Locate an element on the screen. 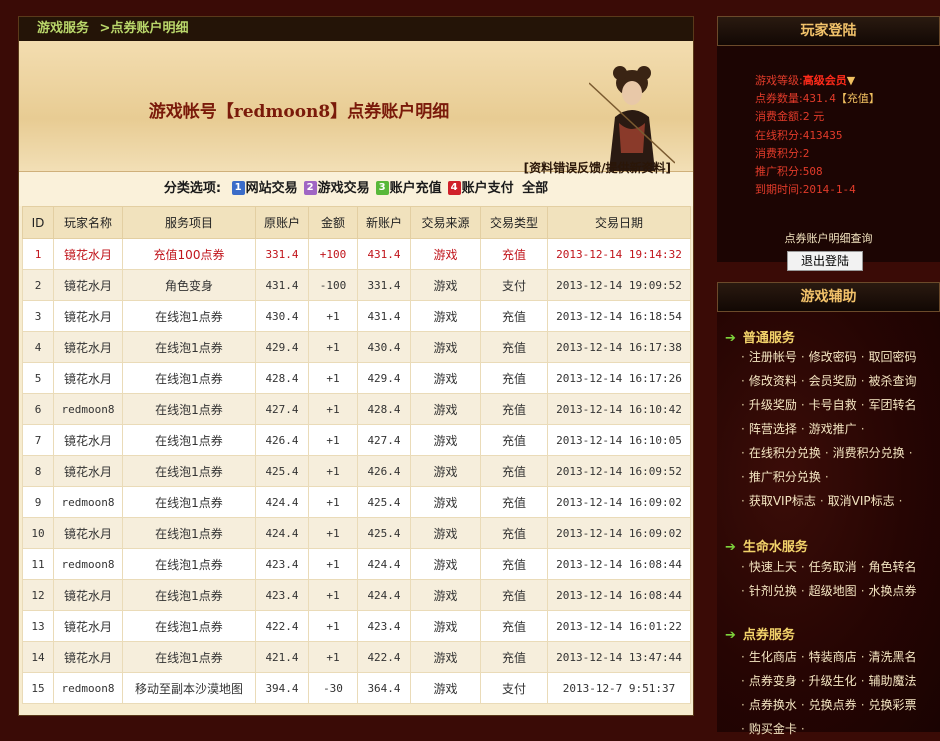 This screenshot has width=940, height=741. table-cell: 15 is located at coordinates (38, 688).